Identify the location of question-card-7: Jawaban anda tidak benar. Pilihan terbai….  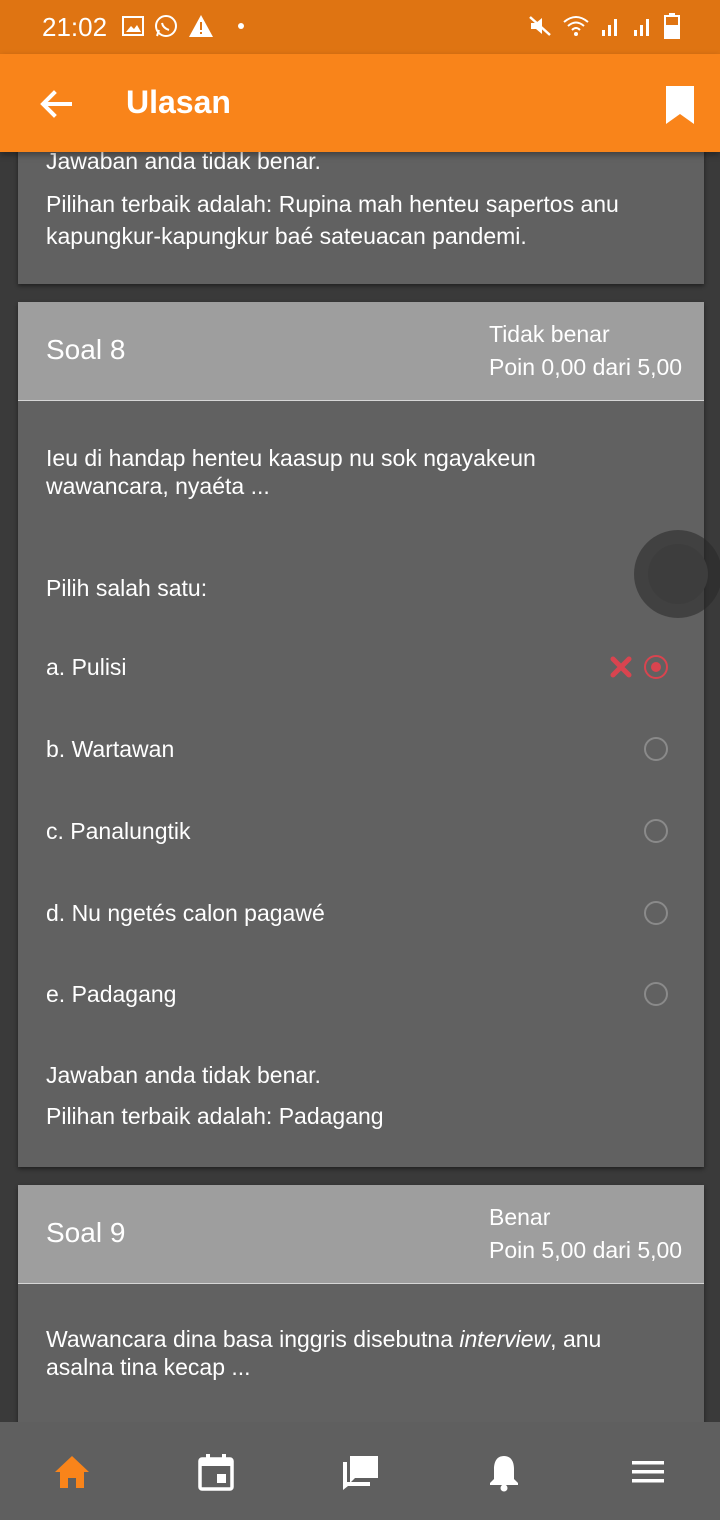
(361, 218).